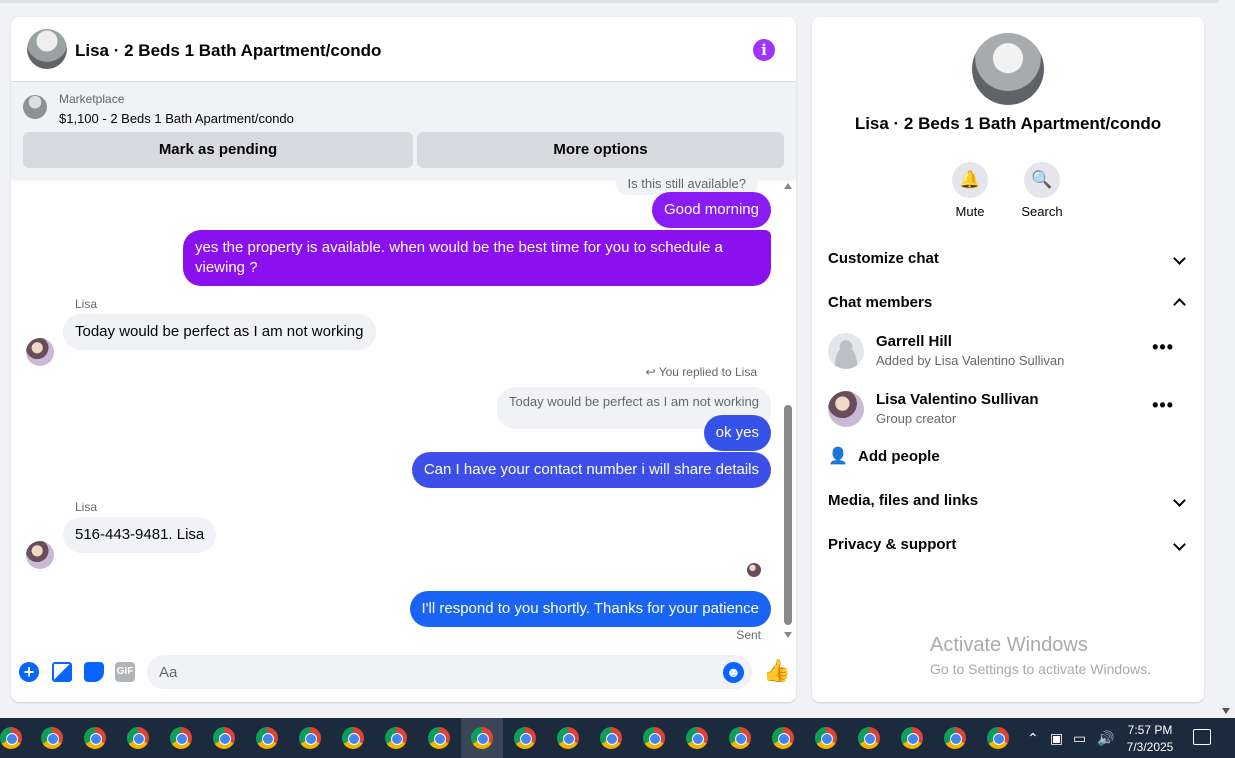 Image resolution: width=1235 pixels, height=758 pixels. Describe the element at coordinates (140, 535) in the screenshot. I see `message-incoming: 516-443-9481. Lisa` at that location.